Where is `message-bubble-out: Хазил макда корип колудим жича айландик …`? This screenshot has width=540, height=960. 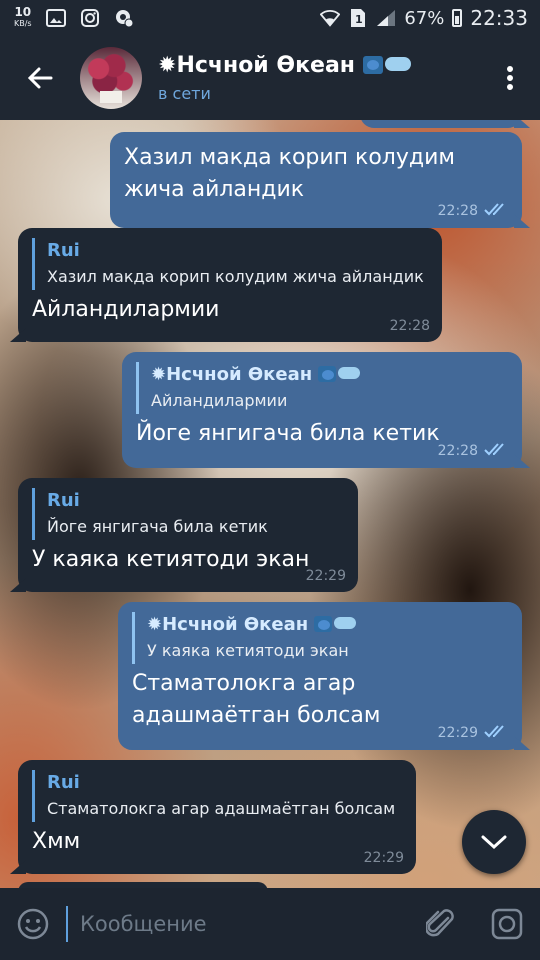
message-bubble-out: Хазил макда корип колудим жича айландик … is located at coordinates (316, 180).